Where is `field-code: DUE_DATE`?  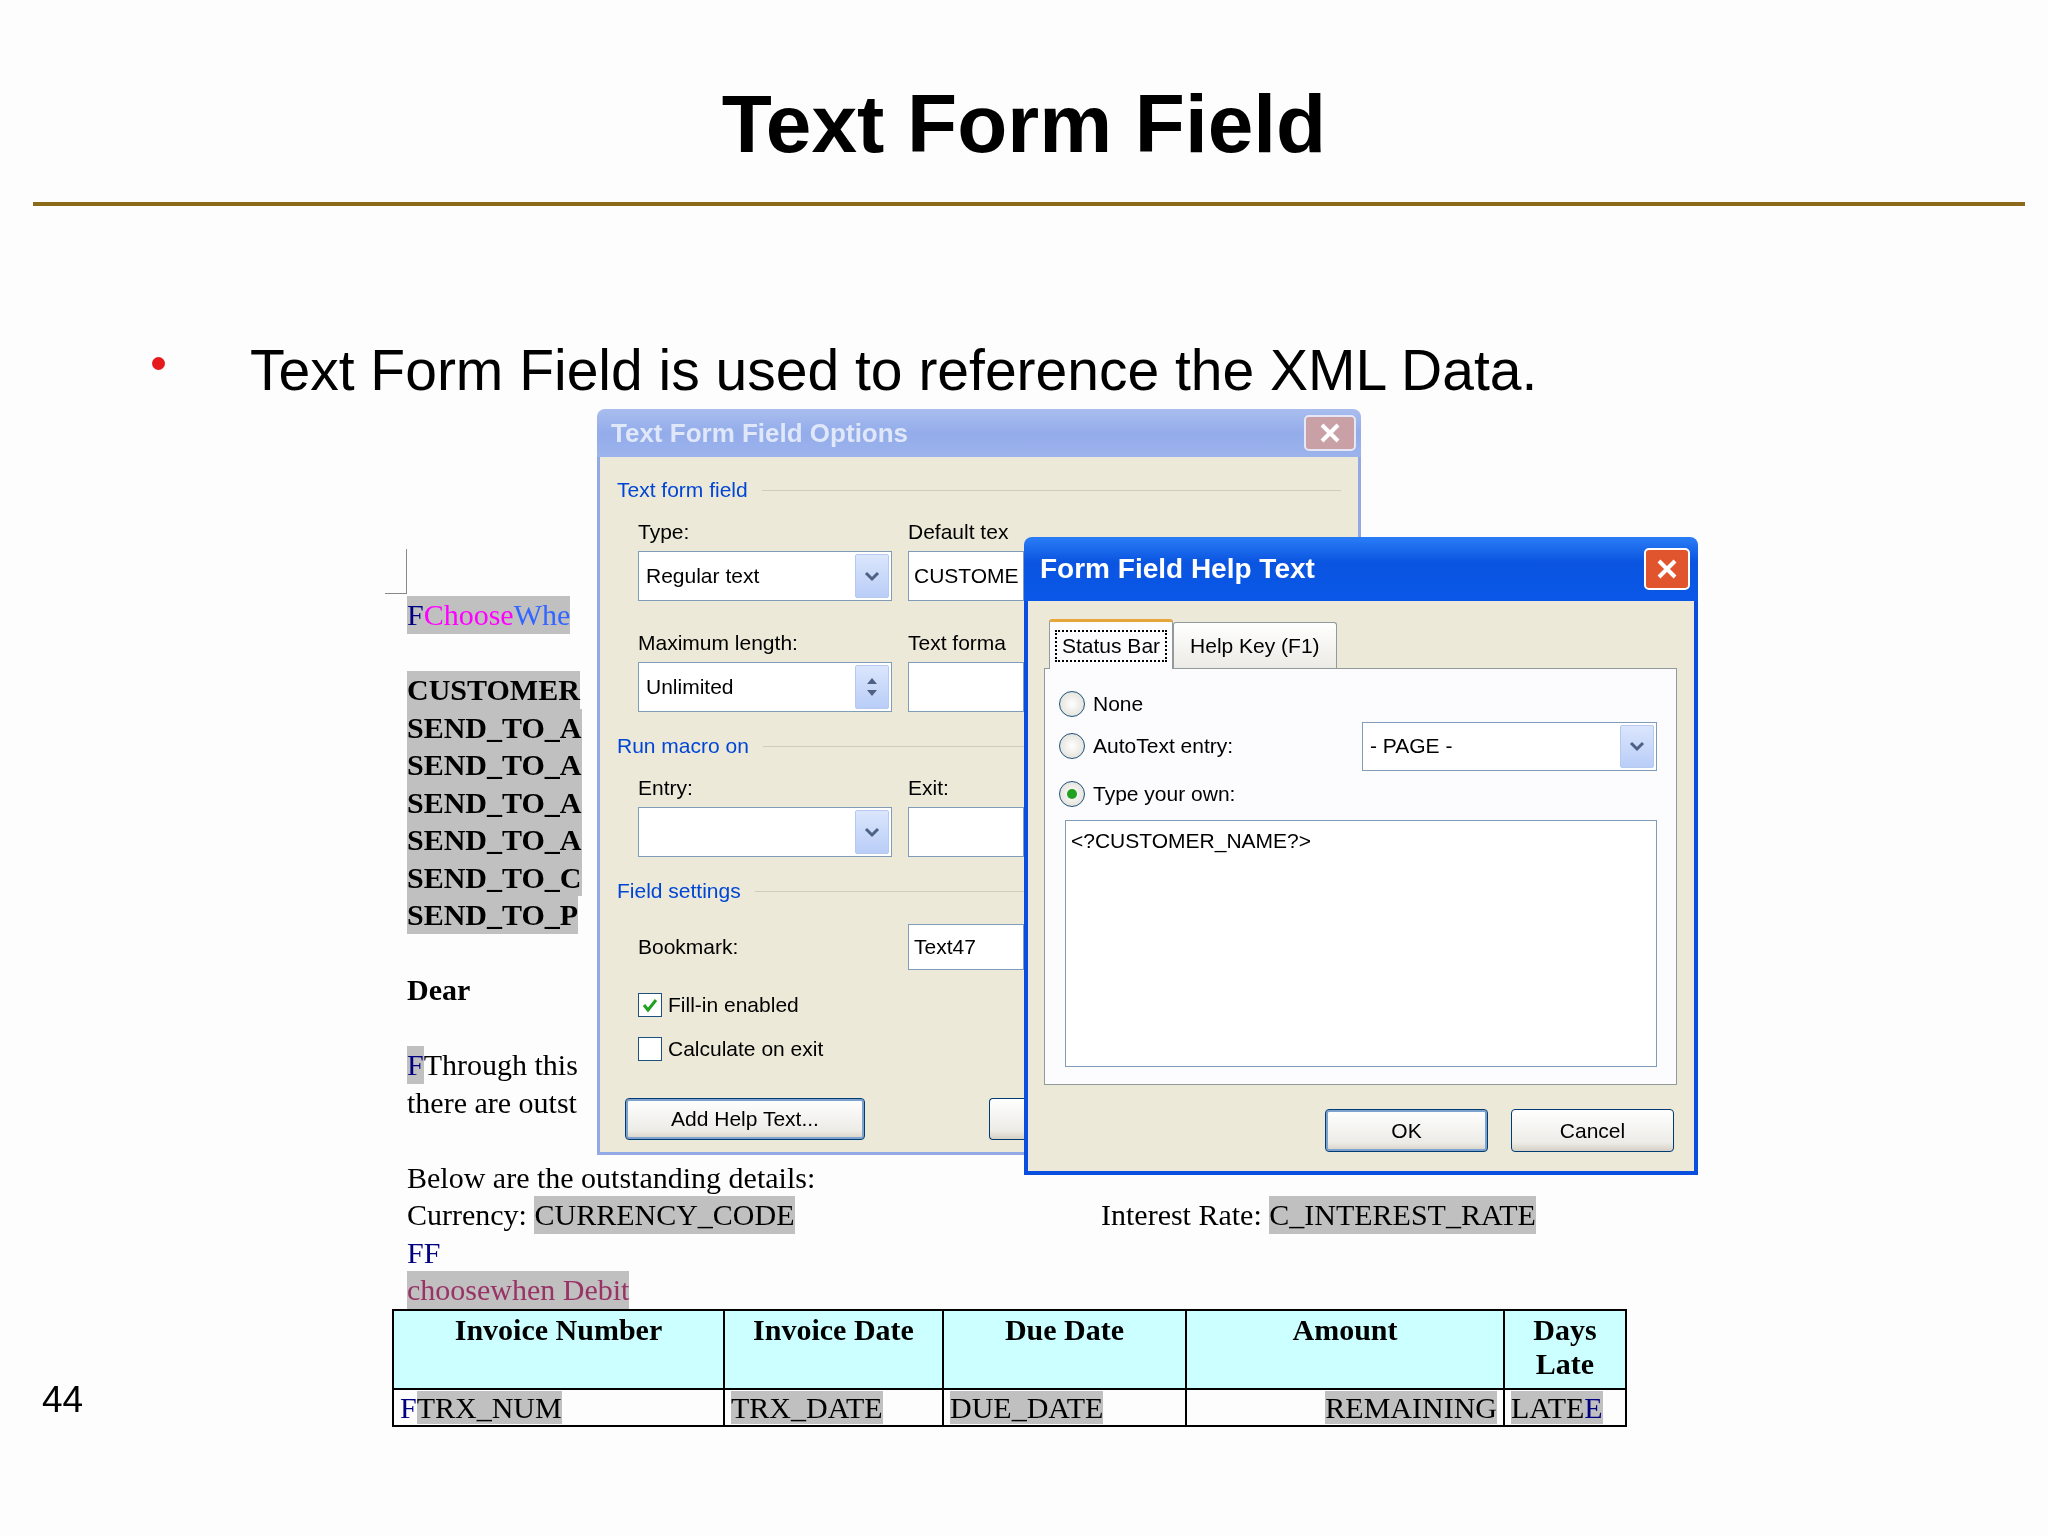
field-code: DUE_DATE is located at coordinates (1027, 1407).